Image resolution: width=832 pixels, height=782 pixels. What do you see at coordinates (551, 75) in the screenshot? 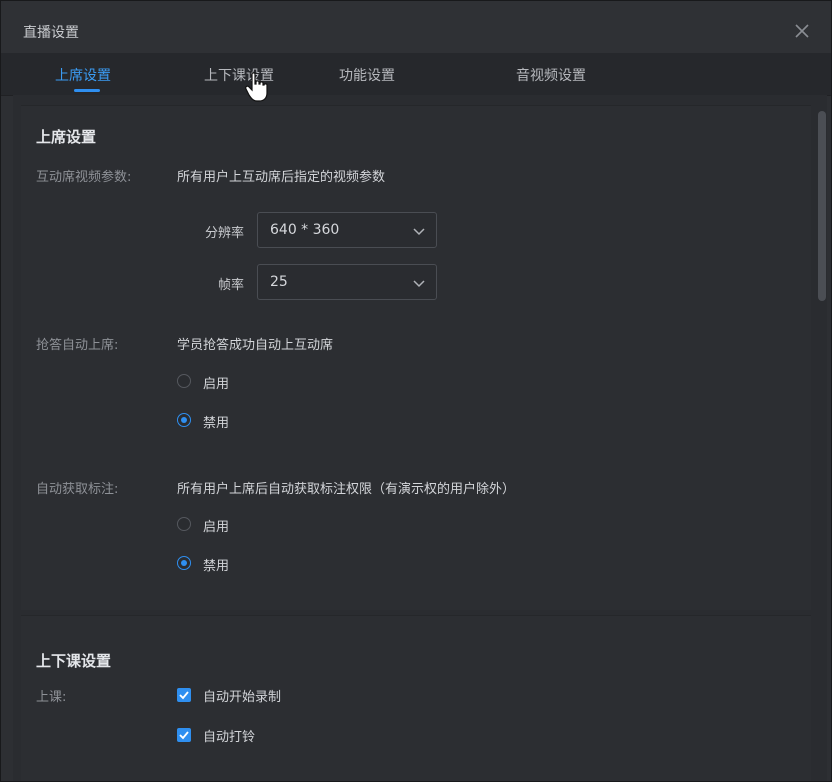
I see `tab-av-settings: 音视频设置` at bounding box center [551, 75].